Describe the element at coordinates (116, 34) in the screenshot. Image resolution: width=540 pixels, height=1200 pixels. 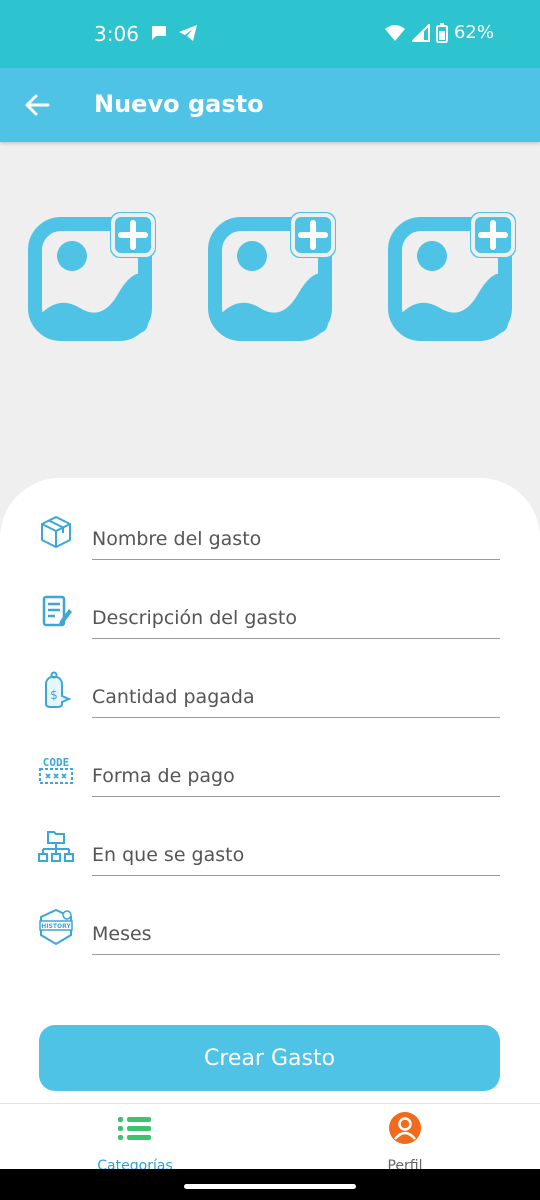
I see `status-time: 3:06` at that location.